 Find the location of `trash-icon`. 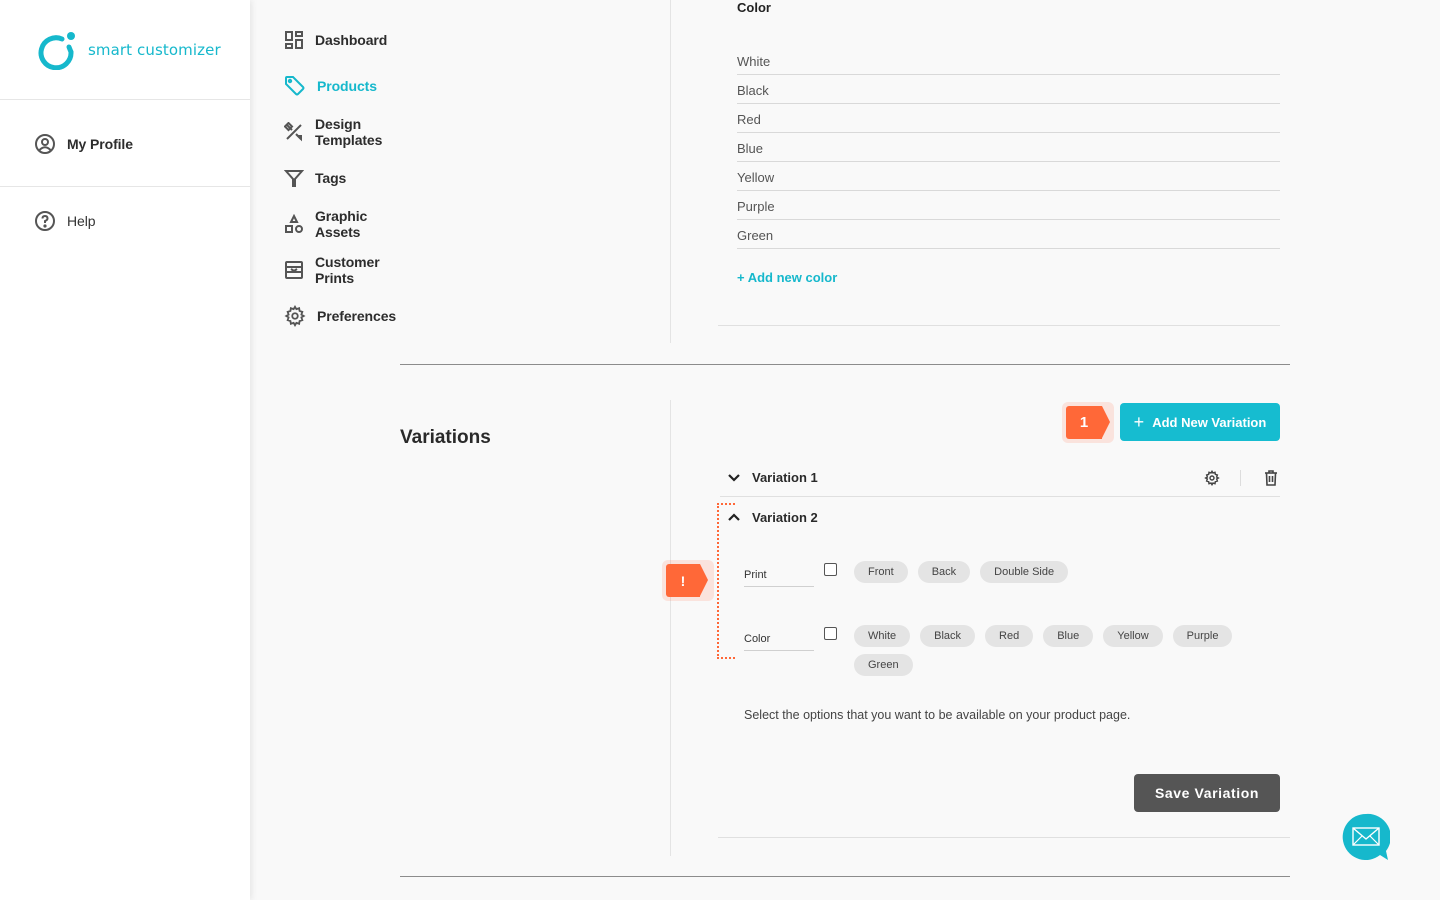

trash-icon is located at coordinates (1271, 478).